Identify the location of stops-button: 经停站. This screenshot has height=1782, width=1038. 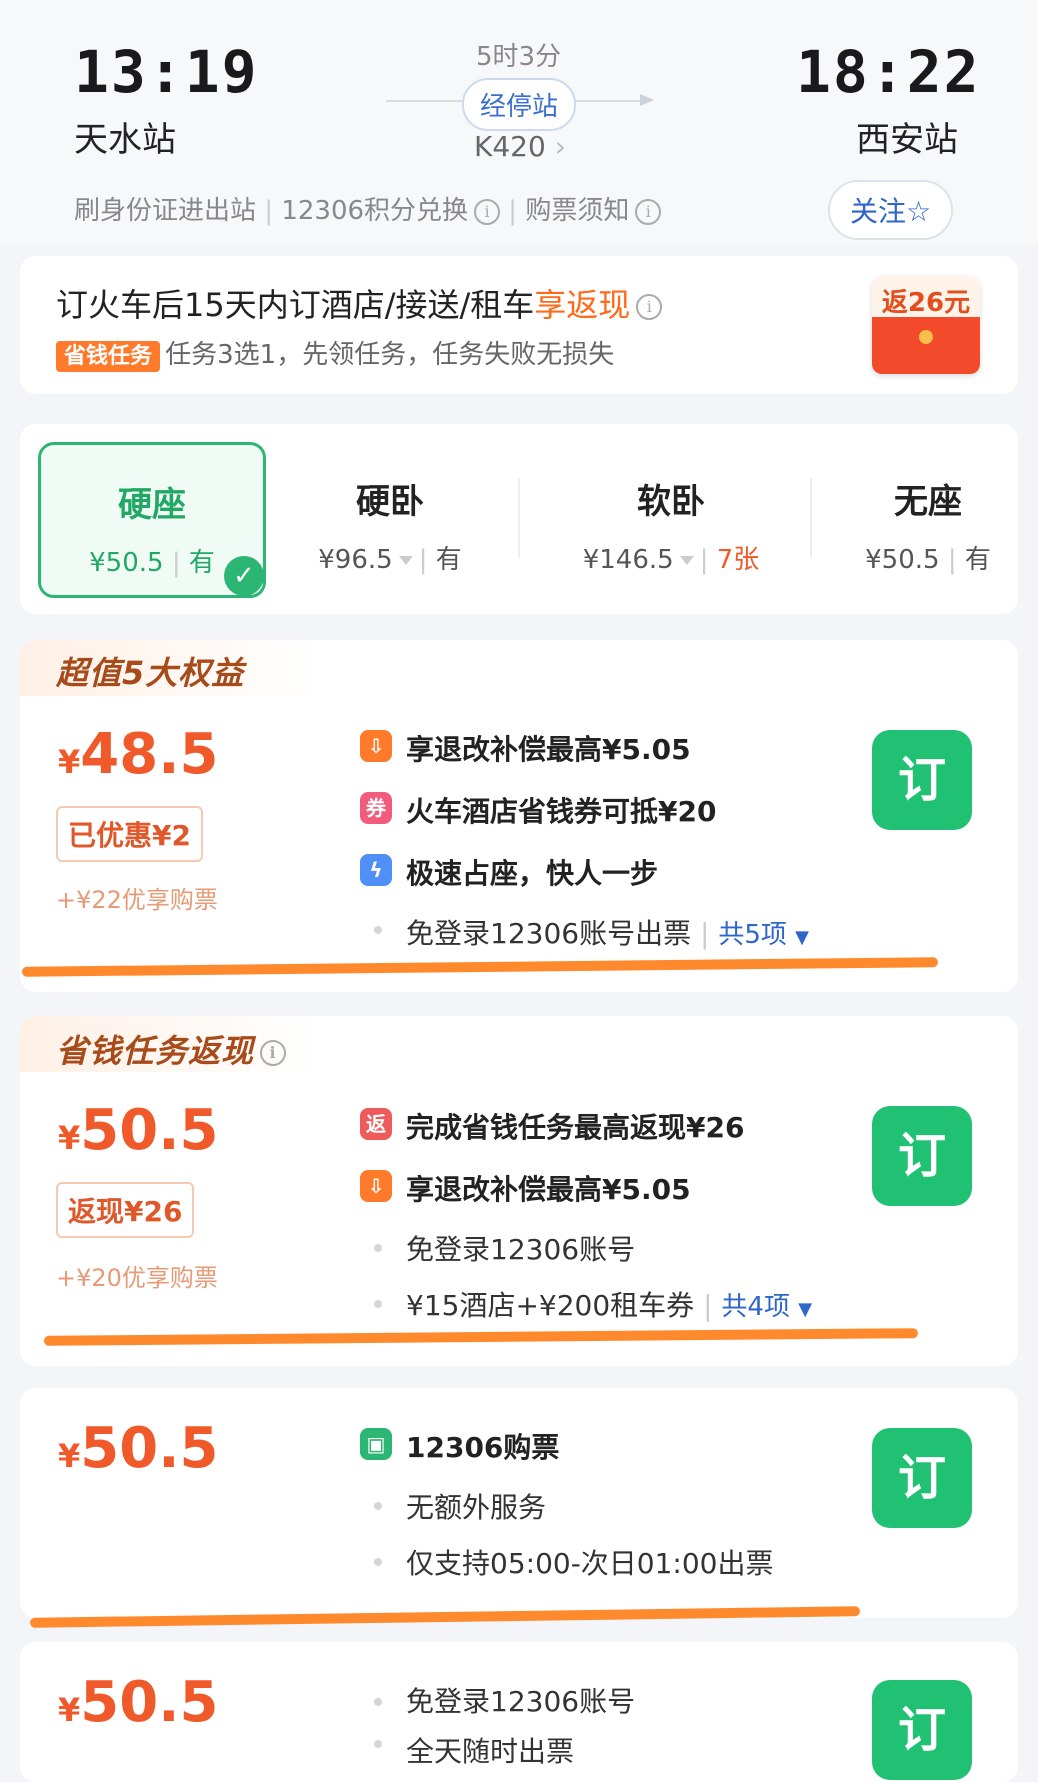
(519, 104).